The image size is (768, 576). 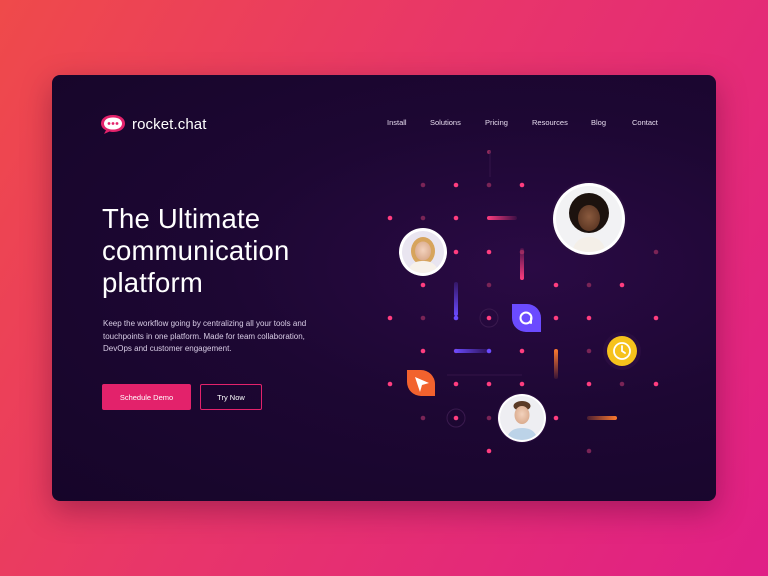 I want to click on clock-icon, so click(x=622, y=351).